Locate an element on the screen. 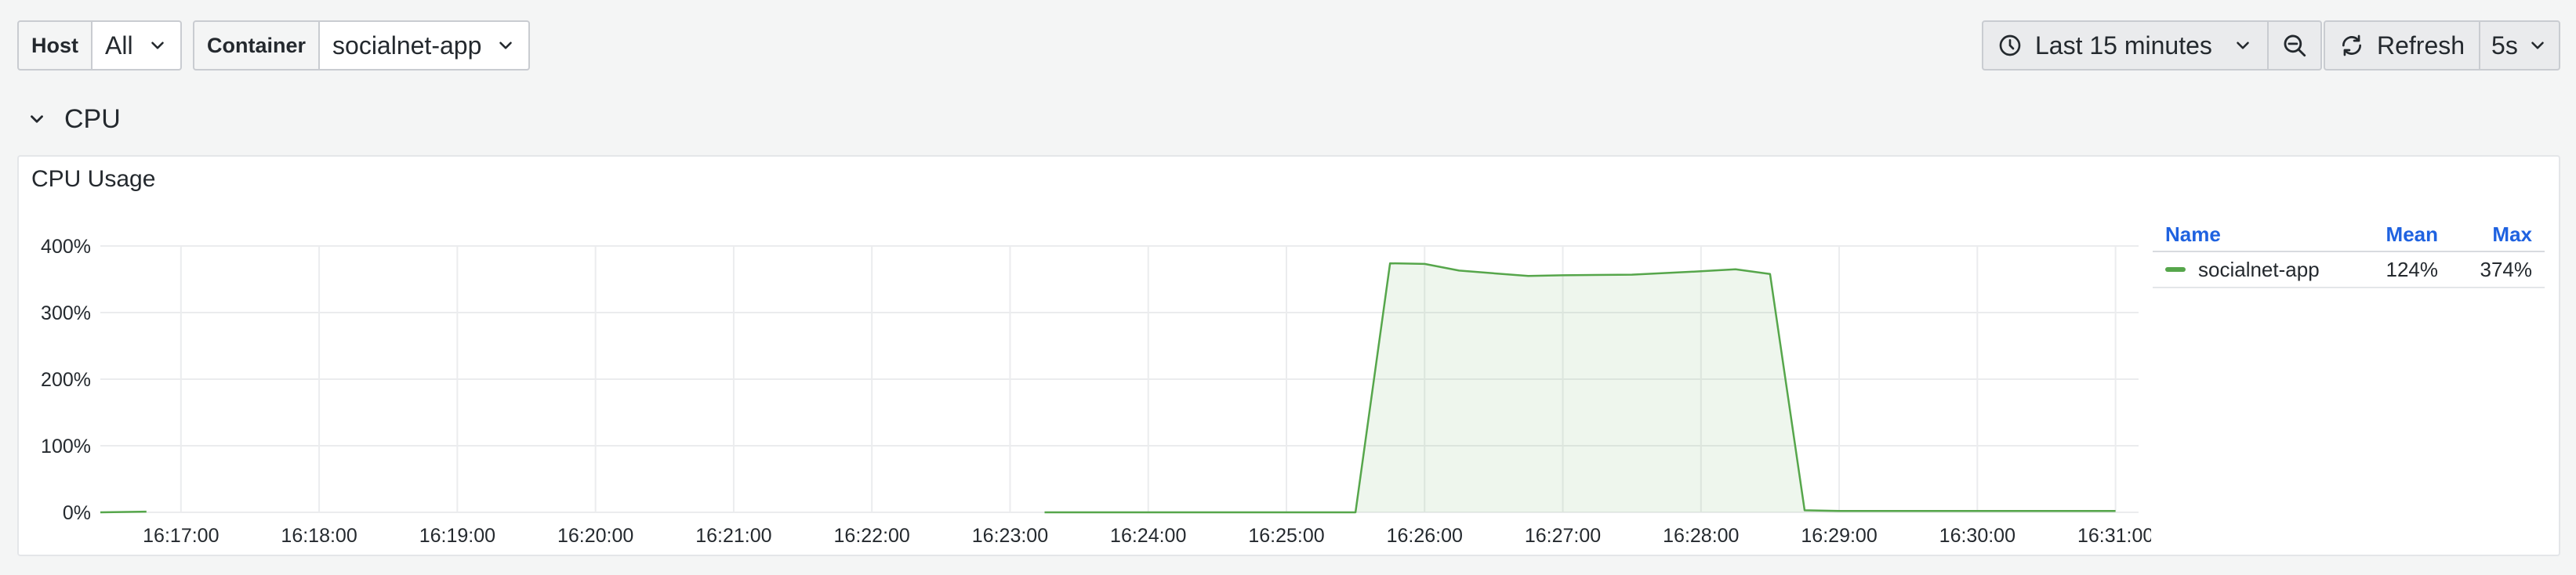  refresh-button: Refresh is located at coordinates (2402, 45).